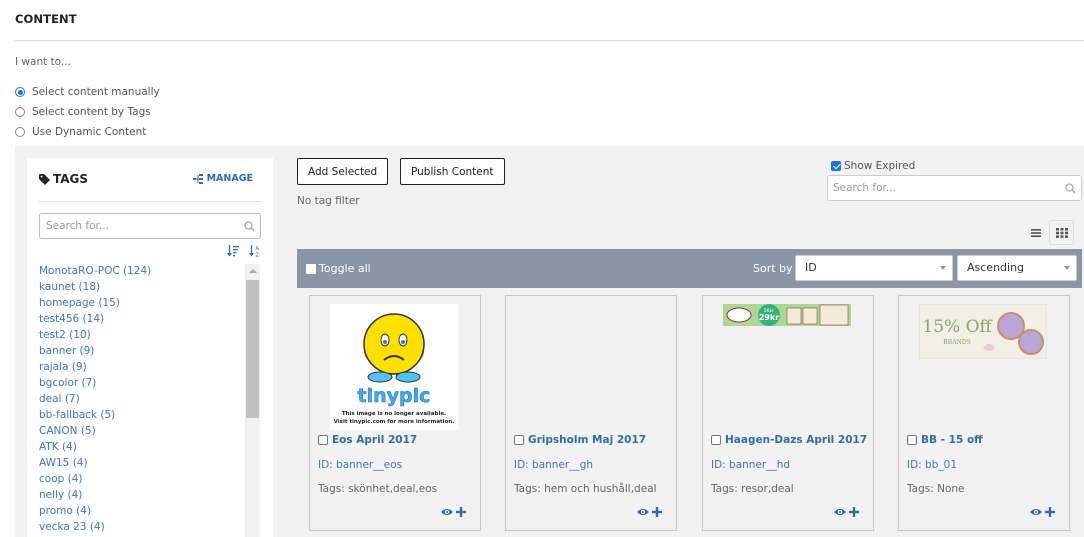 This screenshot has width=1084, height=537. What do you see at coordinates (144, 271) in the screenshot?
I see `tag-item: MonotaRO-POC (124)` at bounding box center [144, 271].